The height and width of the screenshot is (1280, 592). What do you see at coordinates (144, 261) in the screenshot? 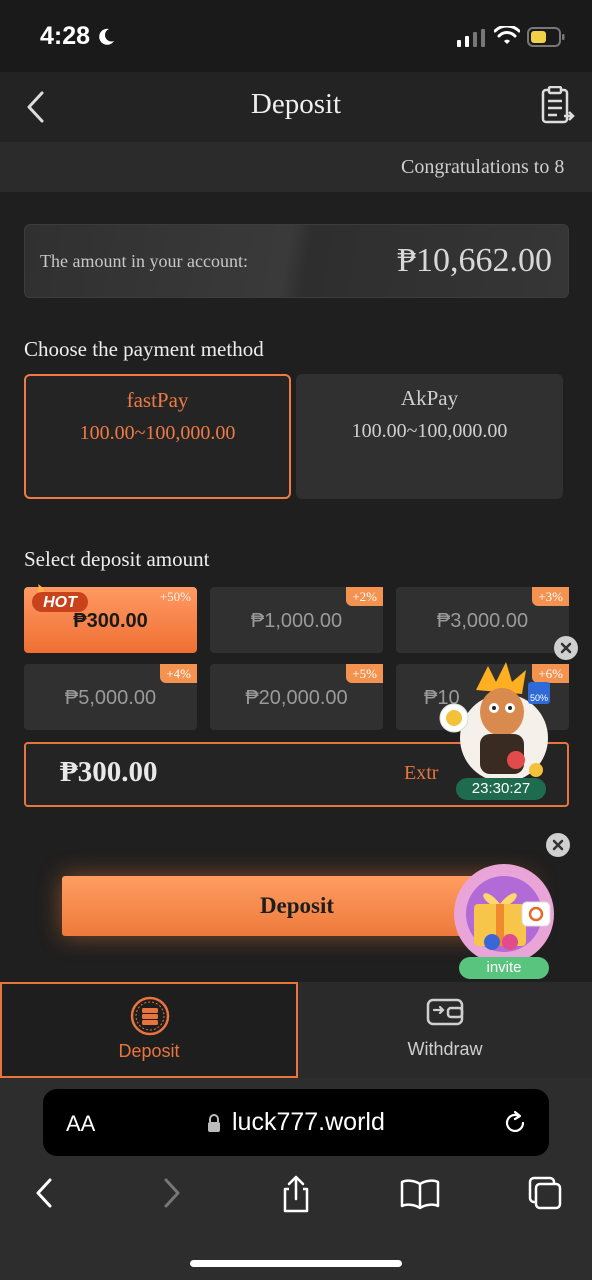
I see `balance-label: The amount in your account:` at bounding box center [144, 261].